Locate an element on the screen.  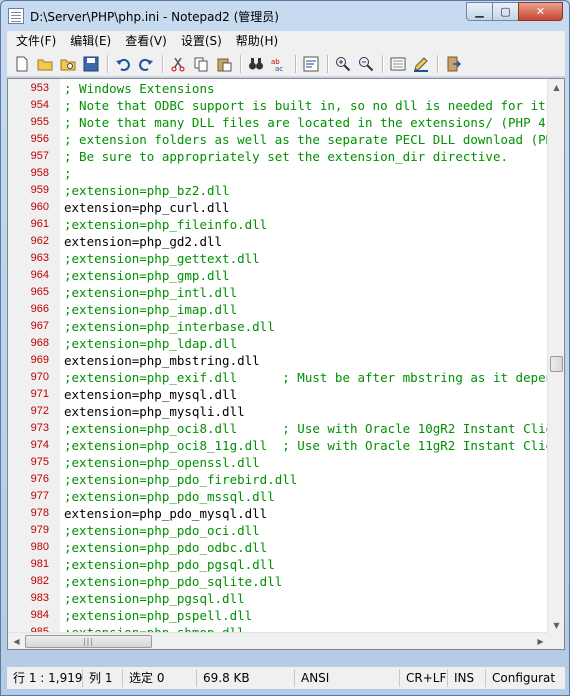
zoom-in-button is located at coordinates (343, 64).